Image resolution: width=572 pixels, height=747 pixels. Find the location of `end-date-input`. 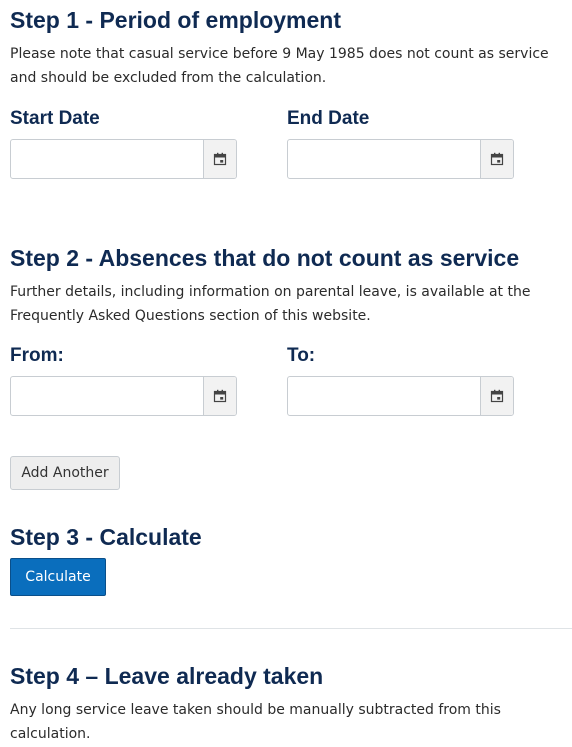

end-date-input is located at coordinates (384, 159).